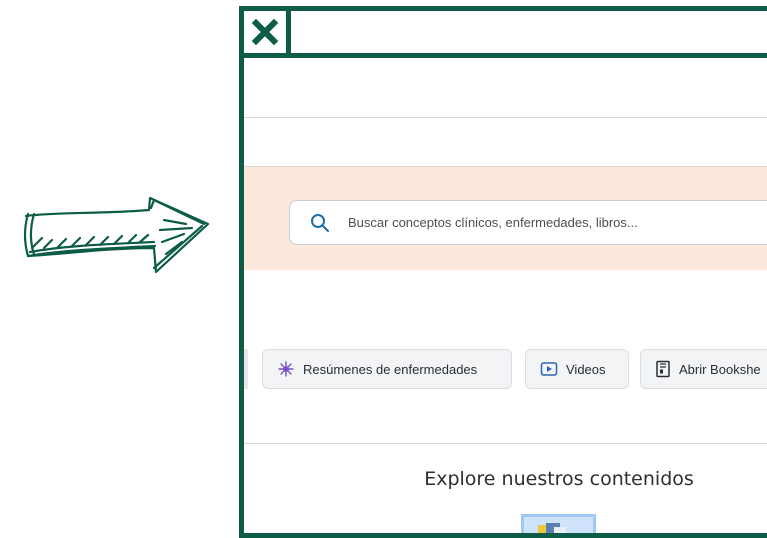 This screenshot has width=767, height=538. Describe the element at coordinates (559, 479) in the screenshot. I see `explore-heading: Explore nuestros contenidos` at that location.